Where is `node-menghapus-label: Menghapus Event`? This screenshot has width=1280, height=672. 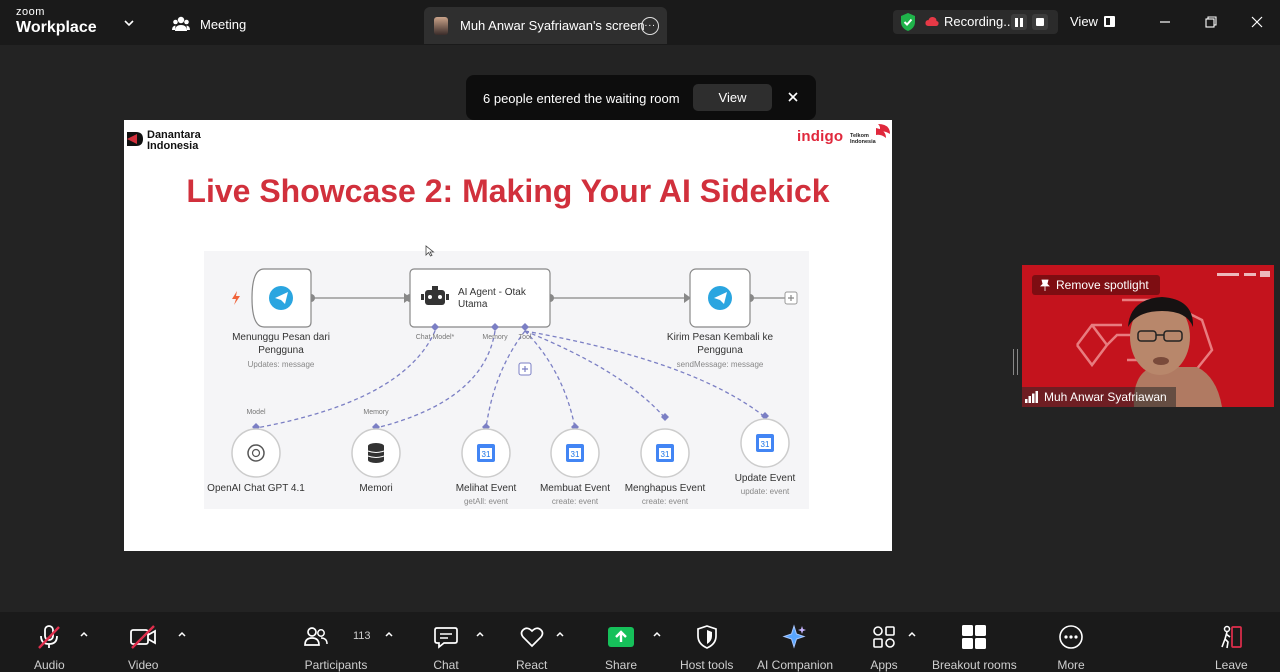
node-menghapus-label: Menghapus Event is located at coordinates (665, 488).